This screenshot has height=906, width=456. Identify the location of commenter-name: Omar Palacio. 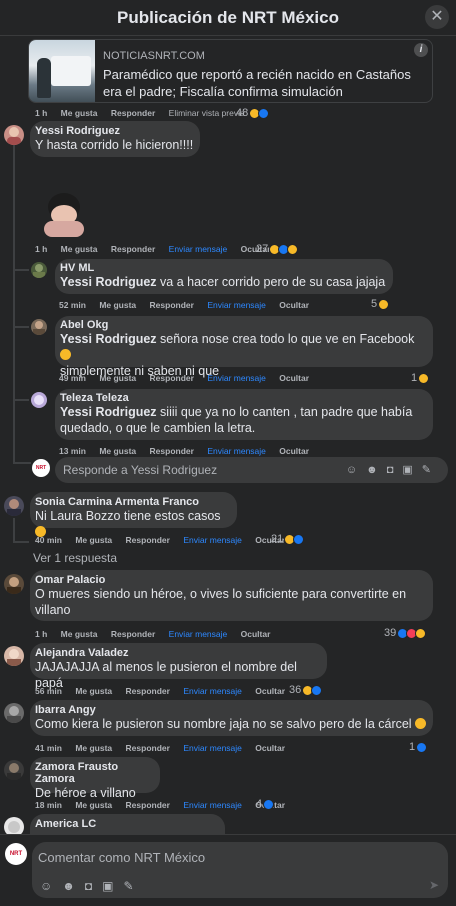
(231, 580).